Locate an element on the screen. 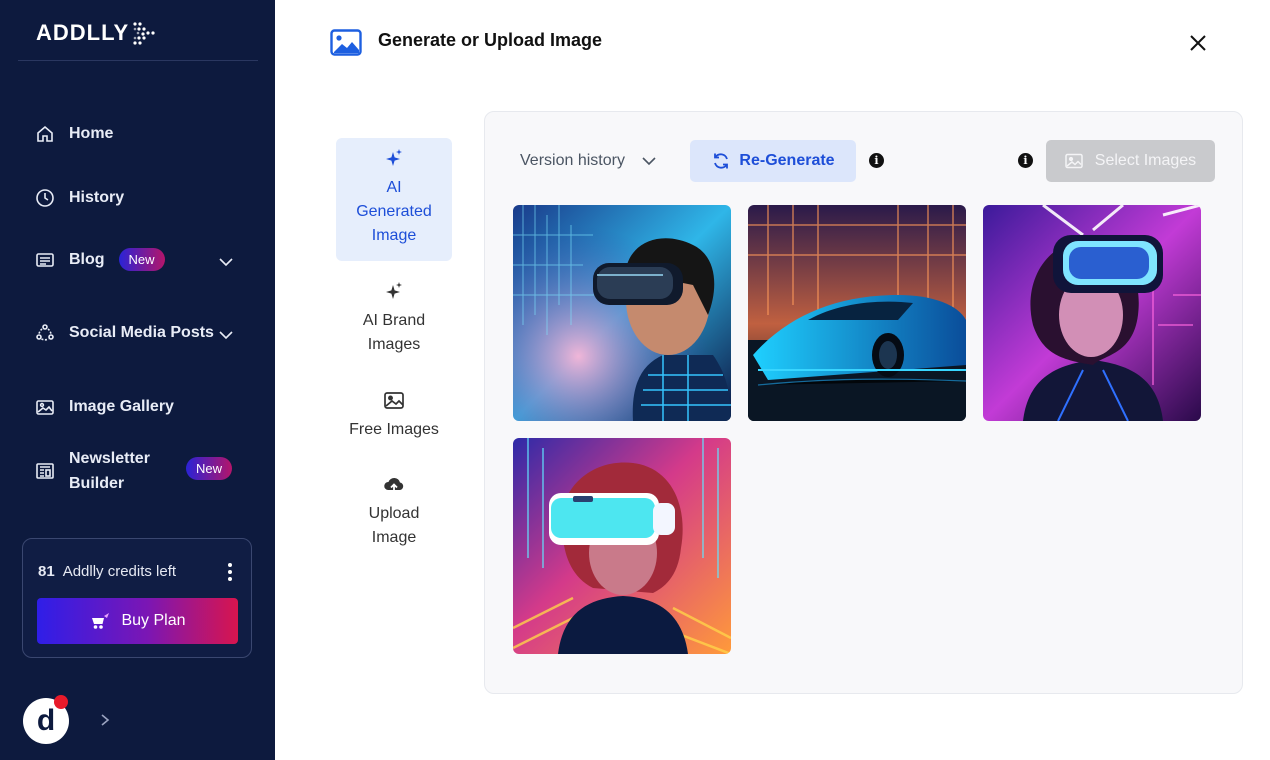 The height and width of the screenshot is (760, 1270). tab-free-images: Free Images is located at coordinates (394, 416).